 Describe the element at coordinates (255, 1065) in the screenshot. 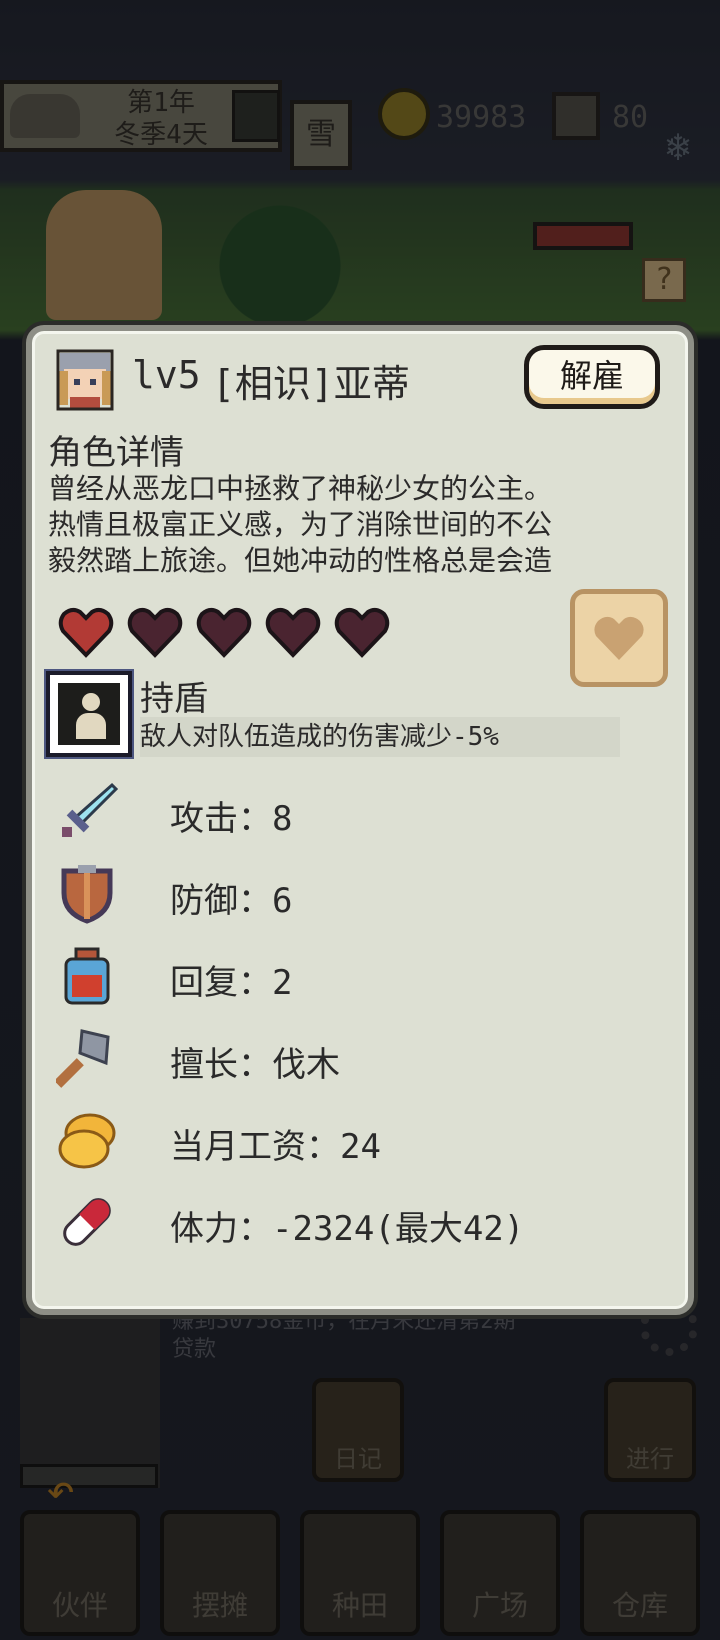

I see `specialty-stat: 擅长：伐木` at that location.